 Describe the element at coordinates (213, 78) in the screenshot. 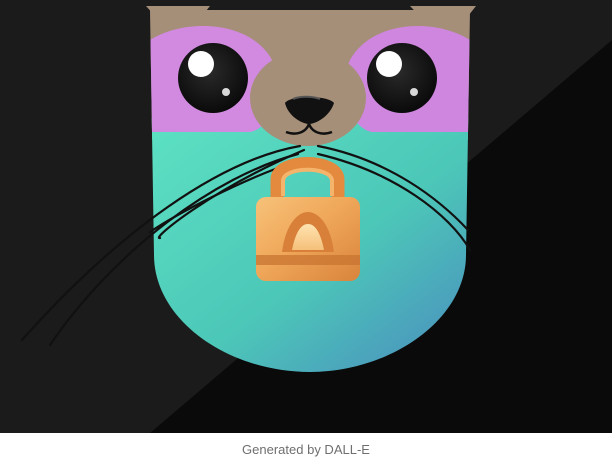

I see `left-eye` at that location.